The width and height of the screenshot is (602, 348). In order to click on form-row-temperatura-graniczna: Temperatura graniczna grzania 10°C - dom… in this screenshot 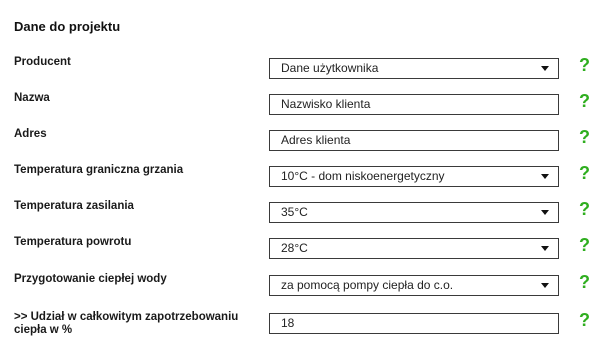, I will do `click(301, 176)`.